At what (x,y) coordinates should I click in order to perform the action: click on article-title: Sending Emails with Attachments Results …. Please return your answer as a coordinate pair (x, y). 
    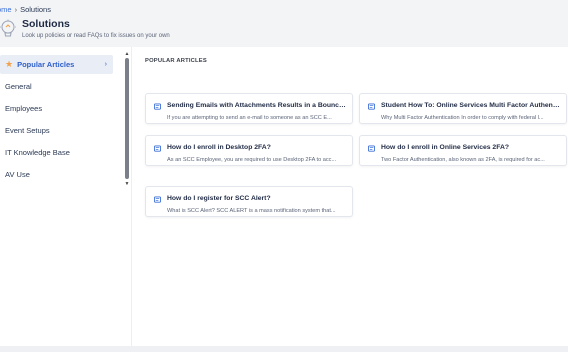
    Looking at the image, I should click on (257, 105).